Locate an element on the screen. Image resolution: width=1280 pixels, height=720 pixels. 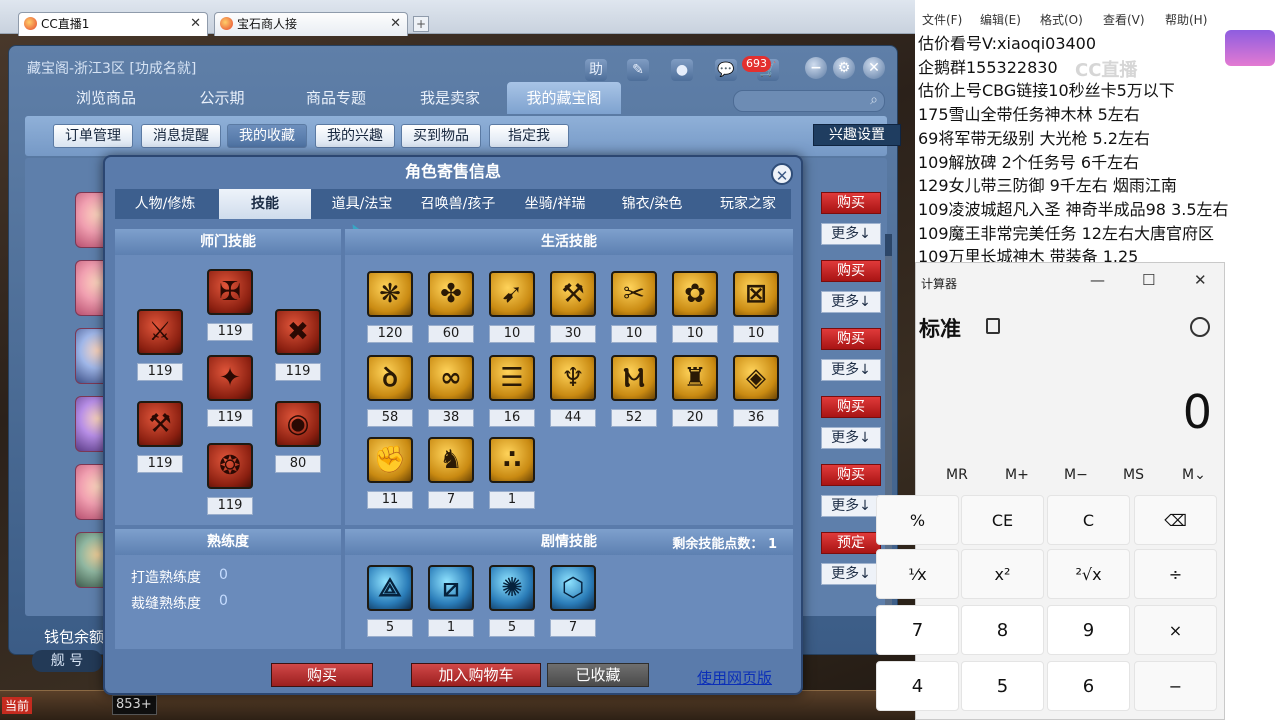
school-skill-7-icon: ❂ is located at coordinates (230, 466).